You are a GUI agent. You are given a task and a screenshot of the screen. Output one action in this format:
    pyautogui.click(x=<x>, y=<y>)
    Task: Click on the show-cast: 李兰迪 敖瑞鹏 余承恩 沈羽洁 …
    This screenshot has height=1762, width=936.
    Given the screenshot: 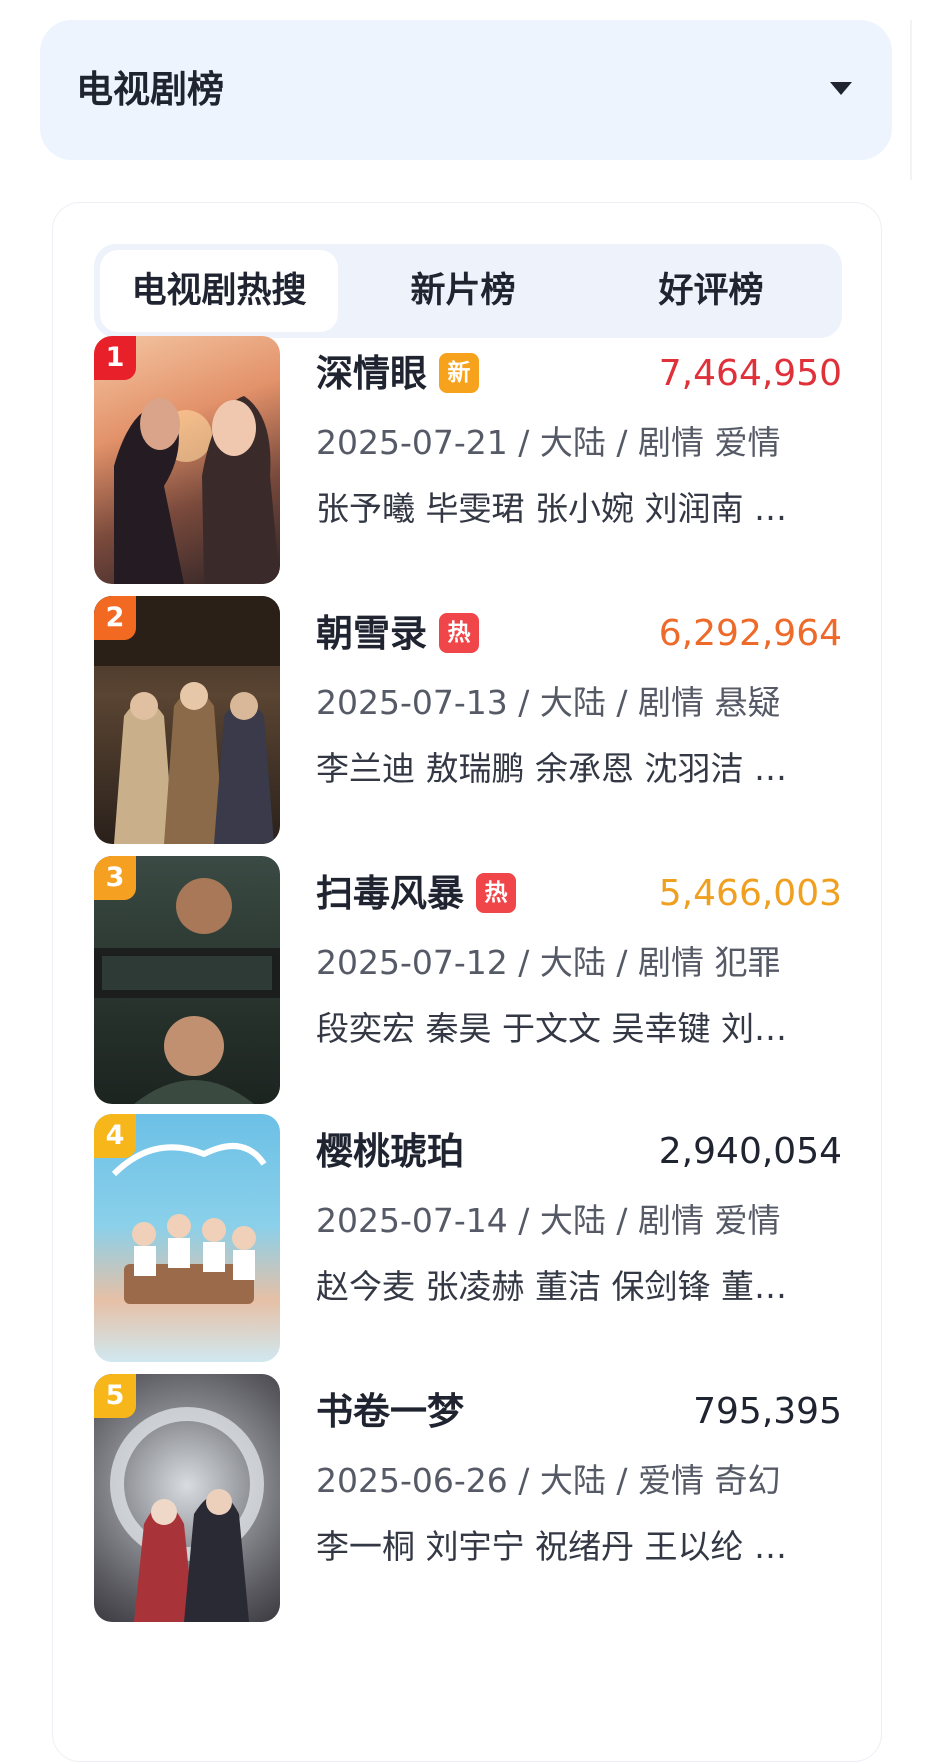 What is the action you would take?
    pyautogui.click(x=551, y=768)
    